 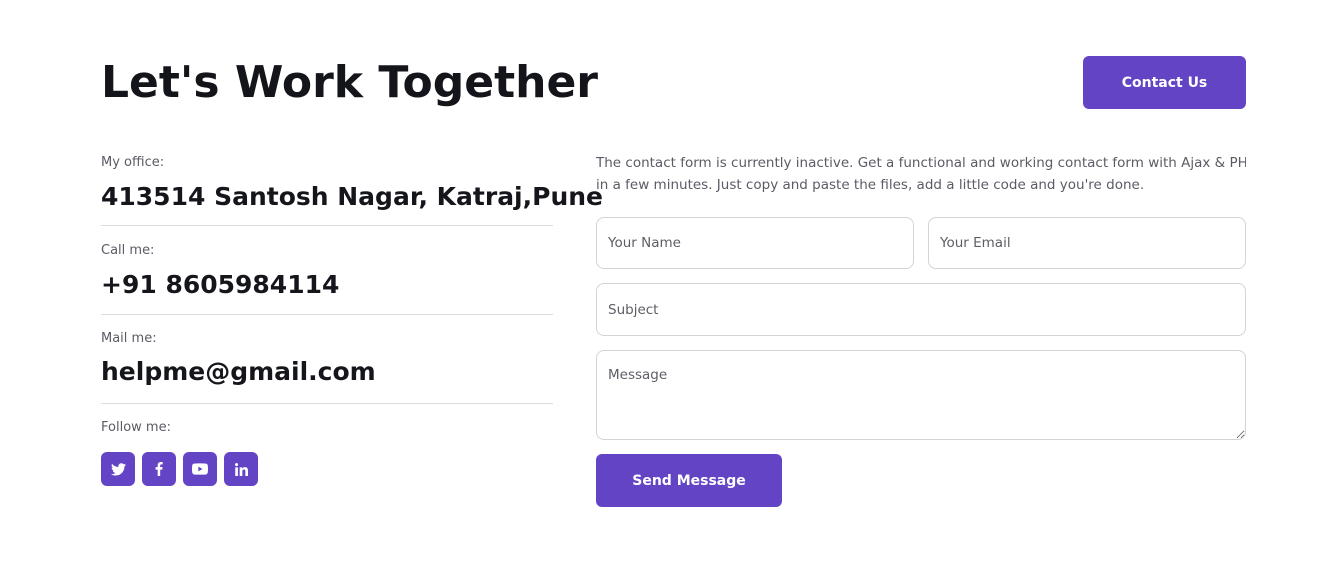 I want to click on youtube-icon, so click(x=200, y=469).